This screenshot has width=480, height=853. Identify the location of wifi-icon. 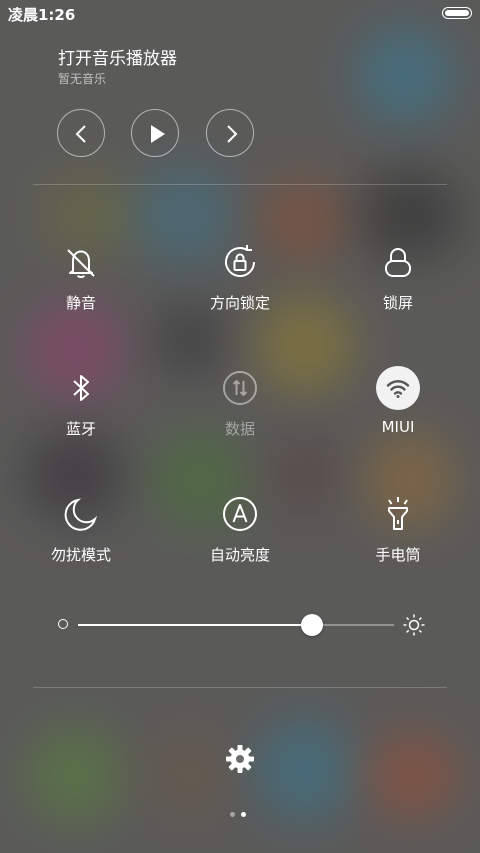
(398, 388).